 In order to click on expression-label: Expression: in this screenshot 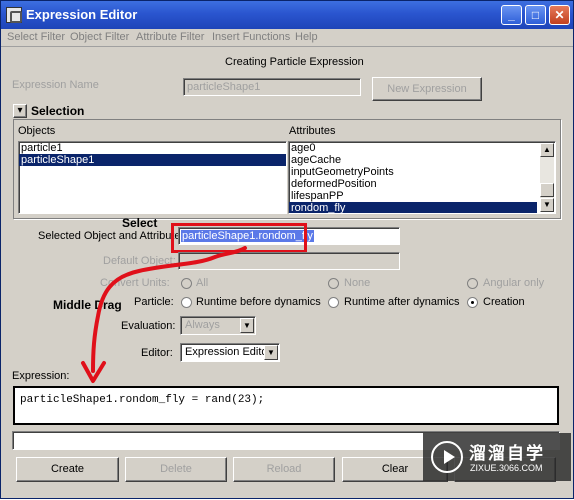, I will do `click(41, 376)`.